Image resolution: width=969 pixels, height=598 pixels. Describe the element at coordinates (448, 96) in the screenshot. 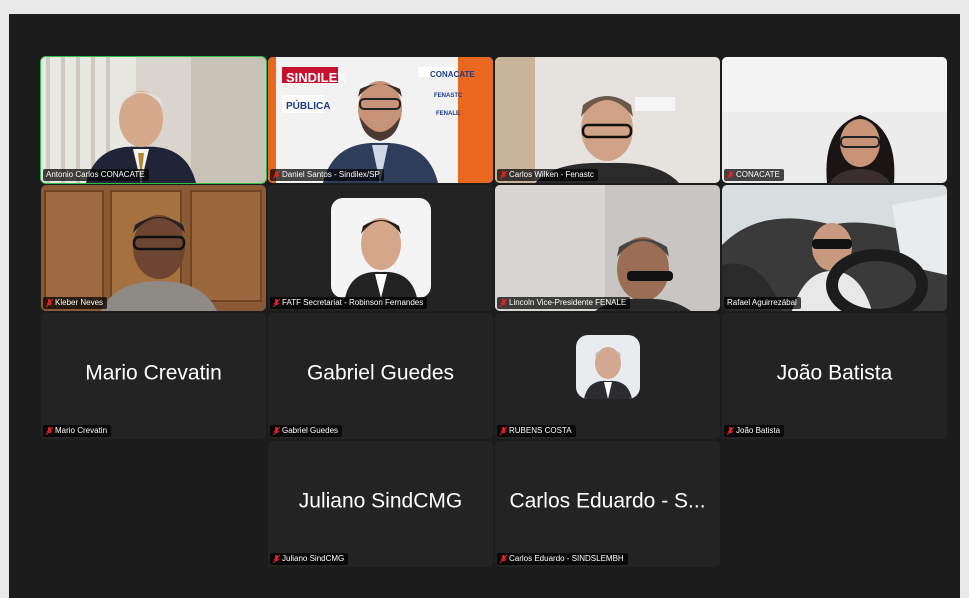

I see `banner-fenastc: FENASTC` at that location.